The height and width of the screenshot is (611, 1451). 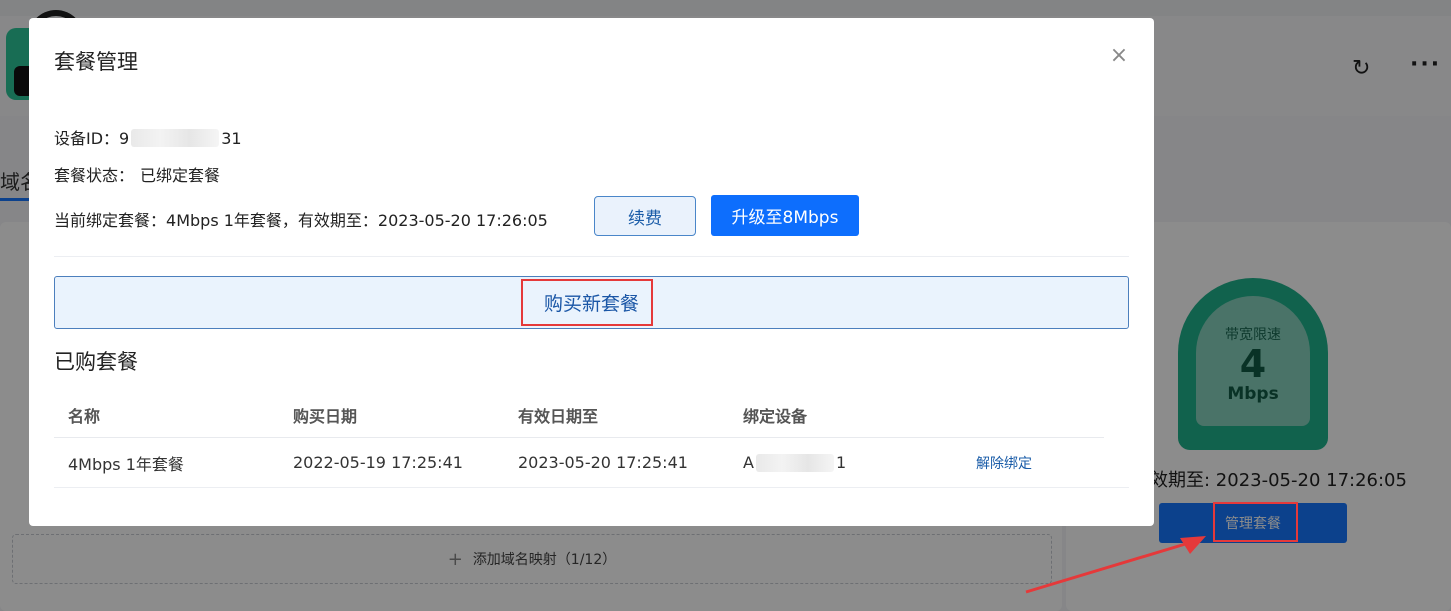 What do you see at coordinates (558, 416) in the screenshot?
I see `header-expire-date: 有效日期至` at bounding box center [558, 416].